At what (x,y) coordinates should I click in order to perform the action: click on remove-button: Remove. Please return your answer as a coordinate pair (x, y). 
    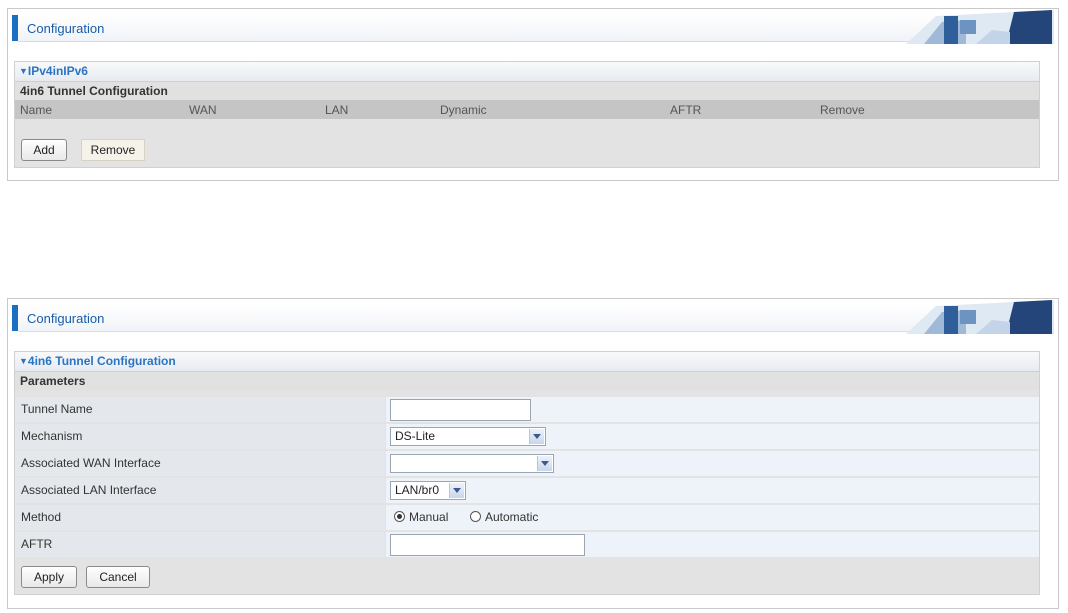
    Looking at the image, I should click on (113, 150).